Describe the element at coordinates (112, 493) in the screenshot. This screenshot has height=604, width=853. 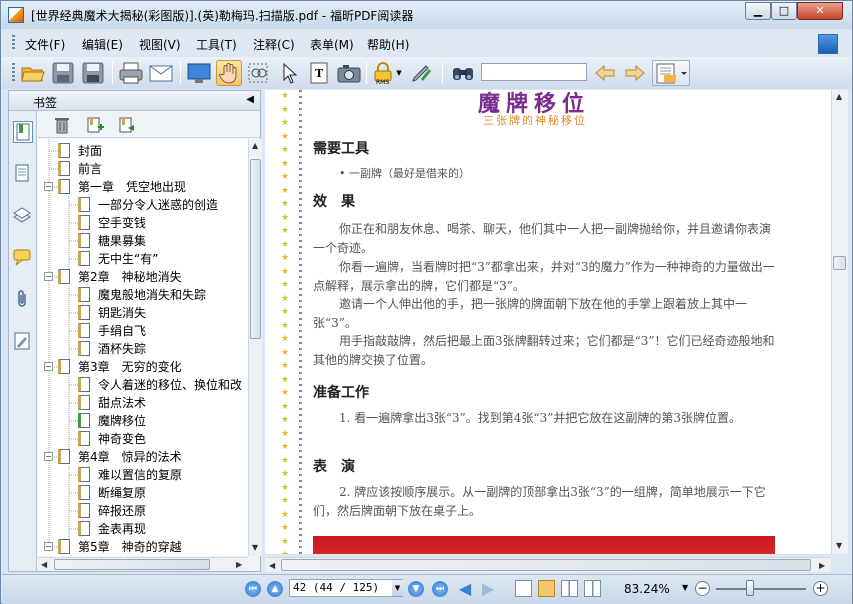
I see `tree-node: 断绳复原` at that location.